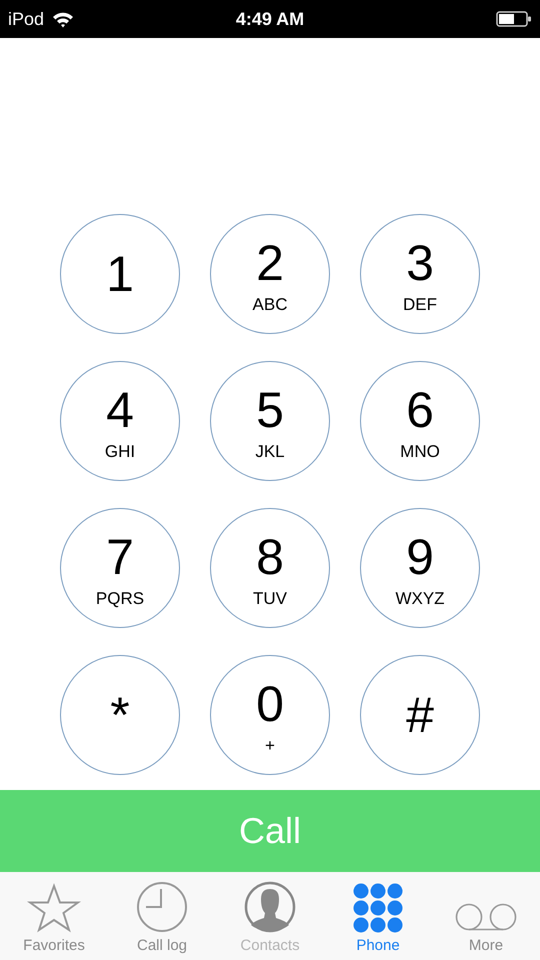 The height and width of the screenshot is (960, 540). What do you see at coordinates (270, 19) in the screenshot?
I see `status-time: 4:49 AM` at bounding box center [270, 19].